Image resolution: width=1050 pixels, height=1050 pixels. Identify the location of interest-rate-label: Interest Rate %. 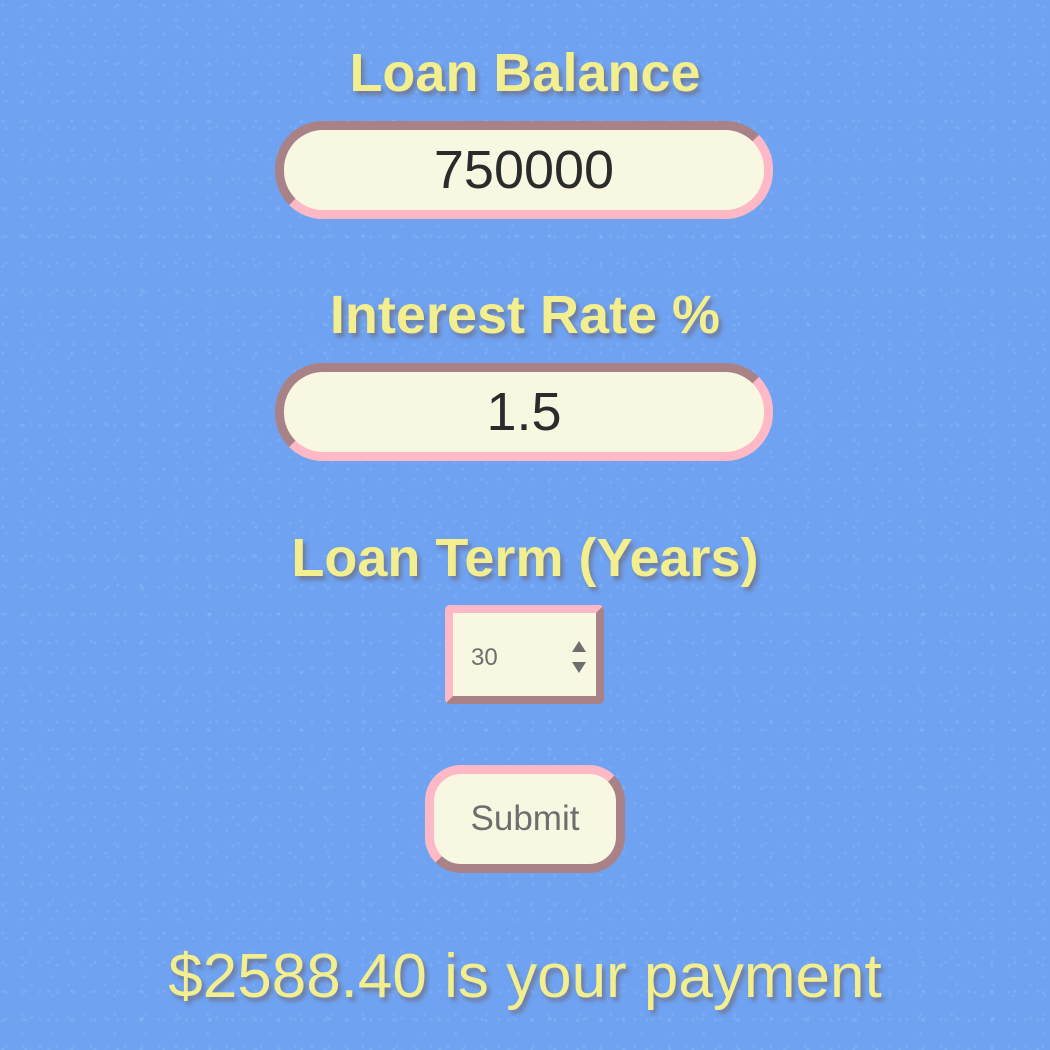
(525, 315).